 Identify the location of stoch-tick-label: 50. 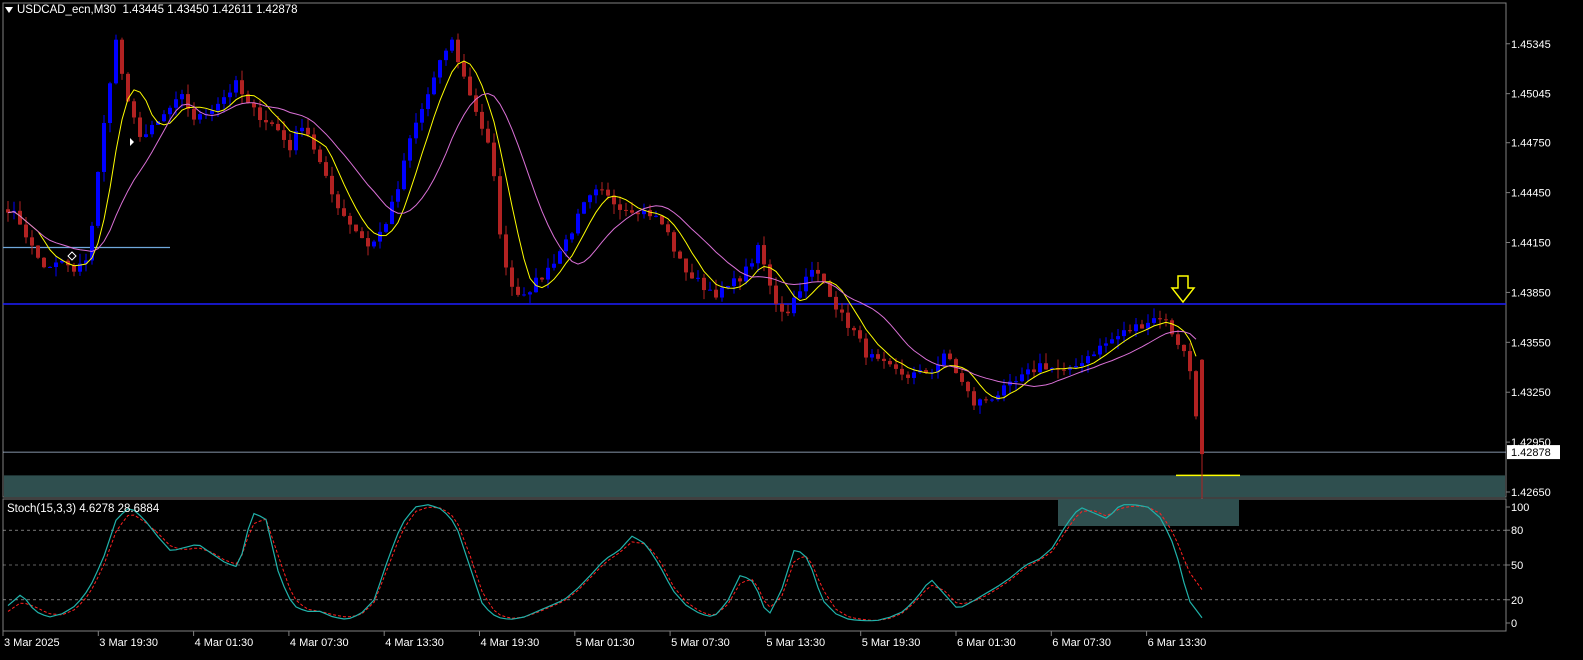
(1517, 566).